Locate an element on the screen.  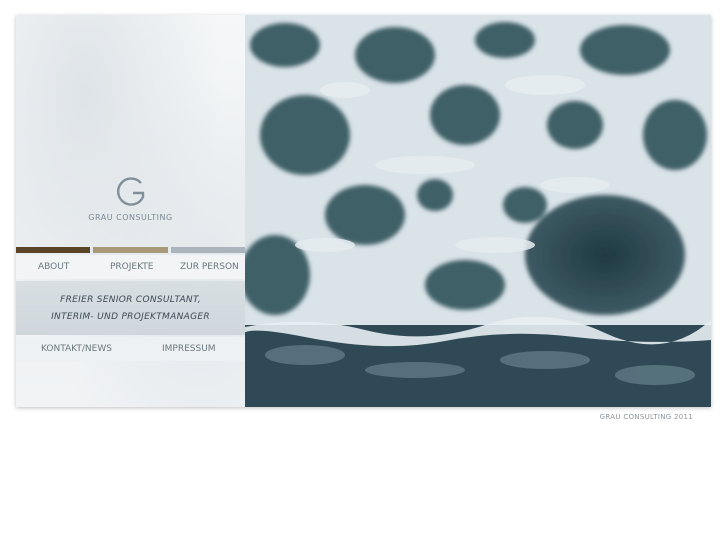
bottom-nav: KONTAKT/NEWS IMPRESSUM is located at coordinates (130, 349).